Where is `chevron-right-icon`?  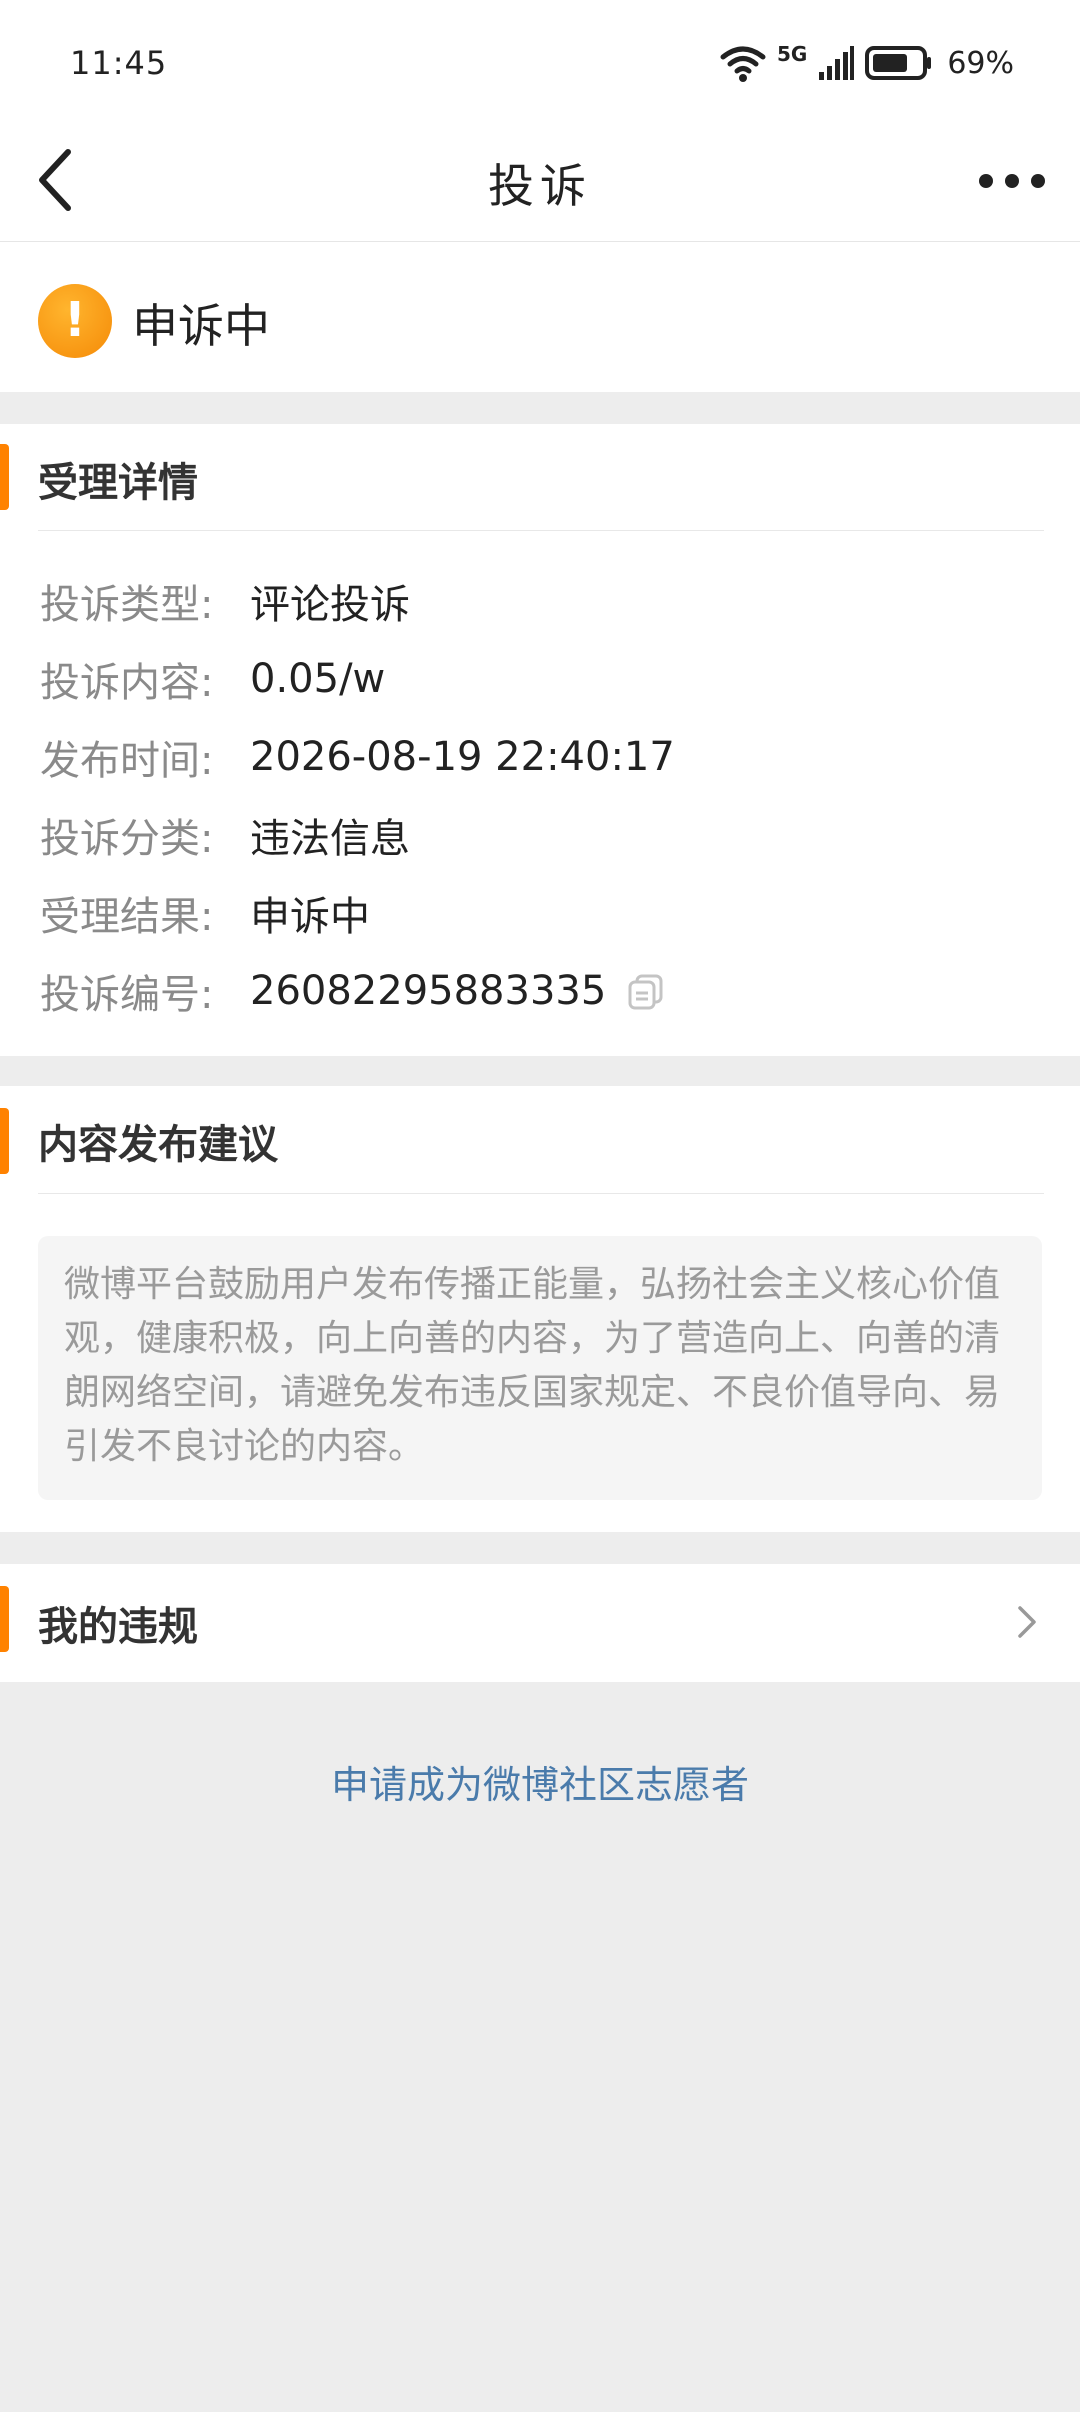
chevron-right-icon is located at coordinates (1027, 1622).